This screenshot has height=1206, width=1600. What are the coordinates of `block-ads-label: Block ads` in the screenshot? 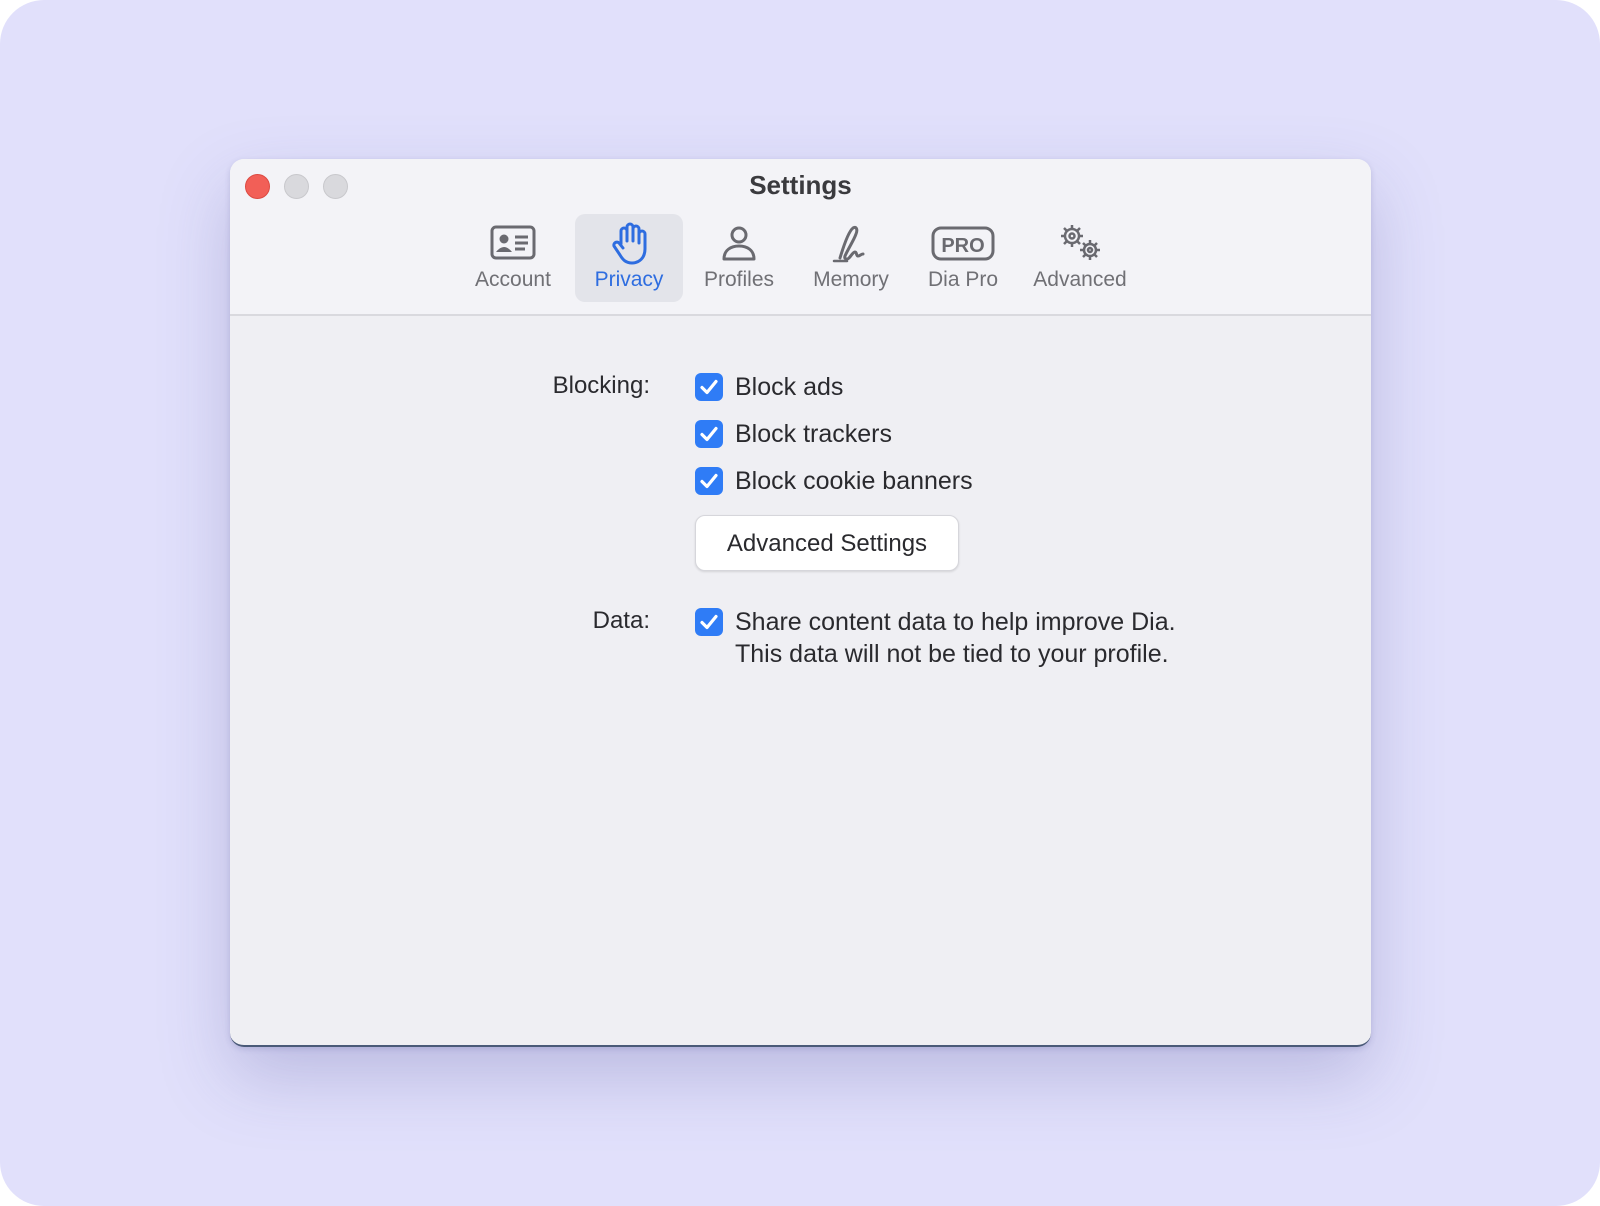 It's located at (789, 387).